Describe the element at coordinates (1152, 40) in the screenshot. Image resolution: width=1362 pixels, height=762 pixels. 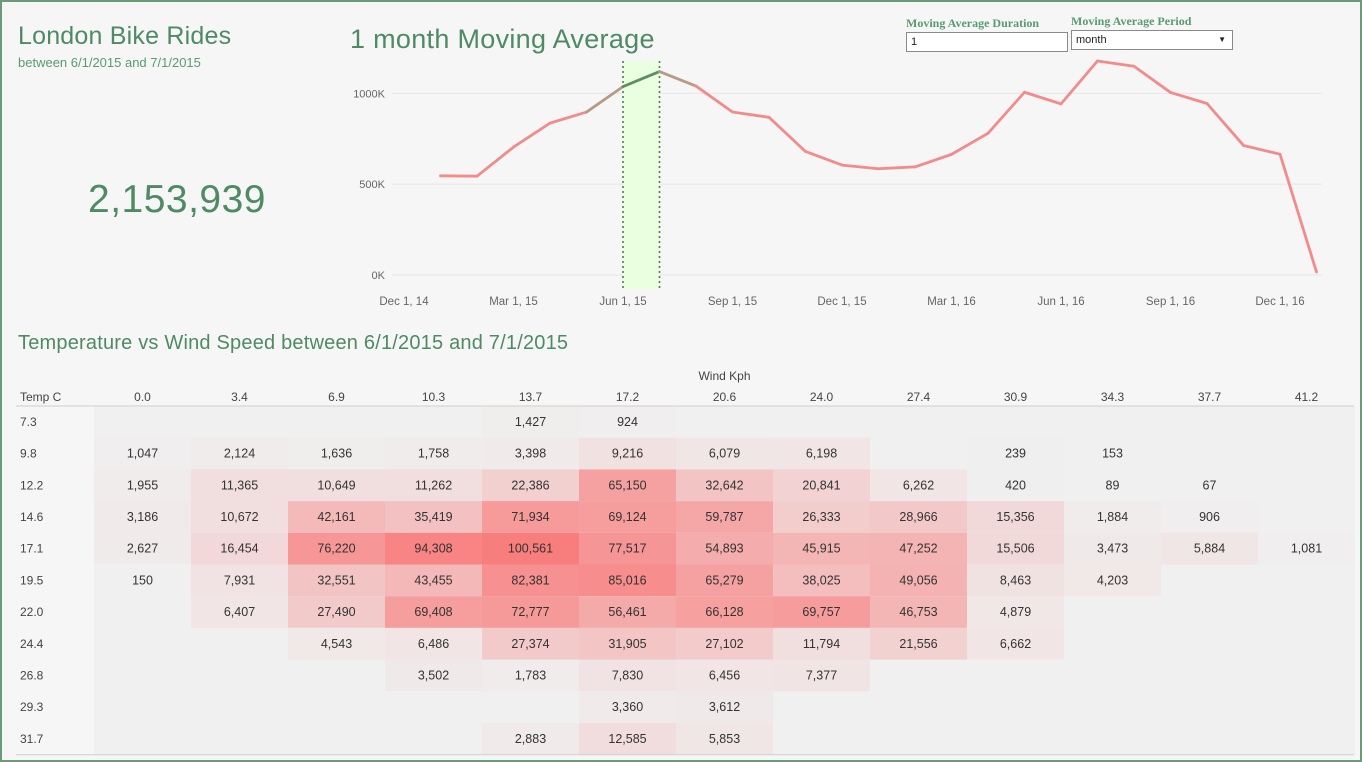
I see `period-select: month ▼` at that location.